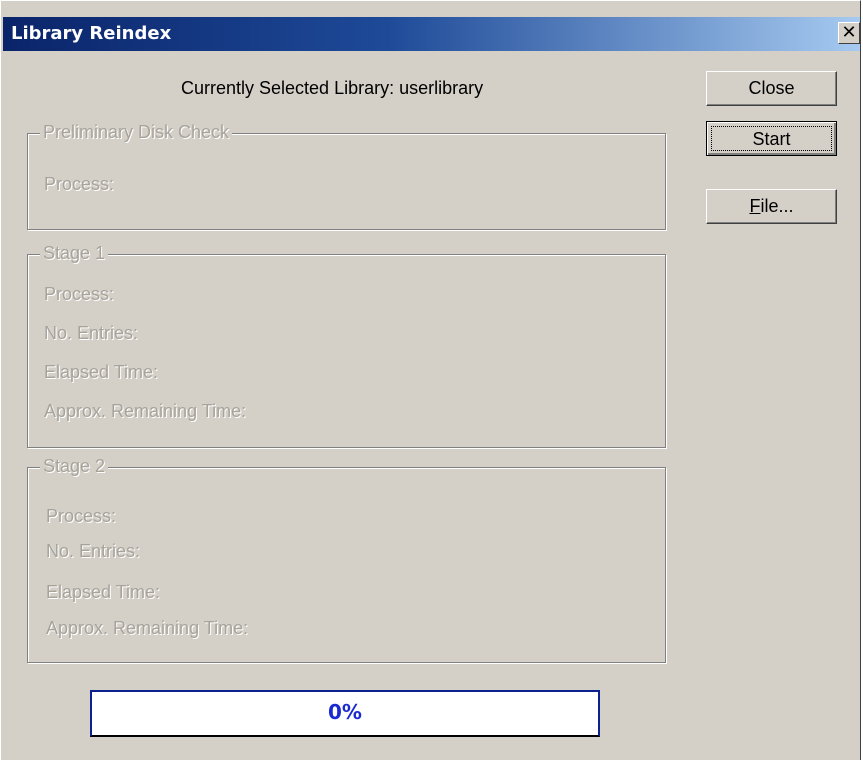 The height and width of the screenshot is (760, 863). I want to click on preliminary-disk-check-group: Preliminary Disk Check Process:, so click(346, 176).